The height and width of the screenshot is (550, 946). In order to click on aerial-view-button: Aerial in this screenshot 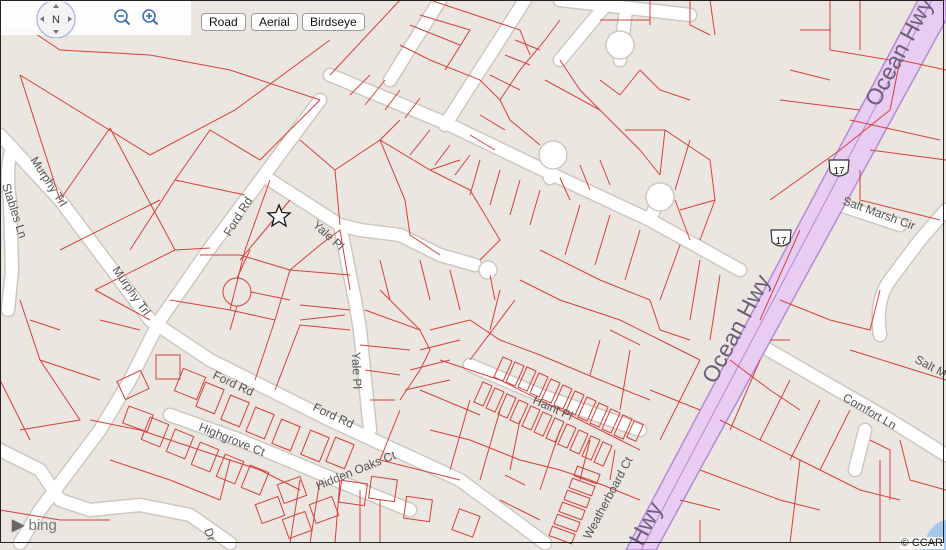, I will do `click(274, 22)`.